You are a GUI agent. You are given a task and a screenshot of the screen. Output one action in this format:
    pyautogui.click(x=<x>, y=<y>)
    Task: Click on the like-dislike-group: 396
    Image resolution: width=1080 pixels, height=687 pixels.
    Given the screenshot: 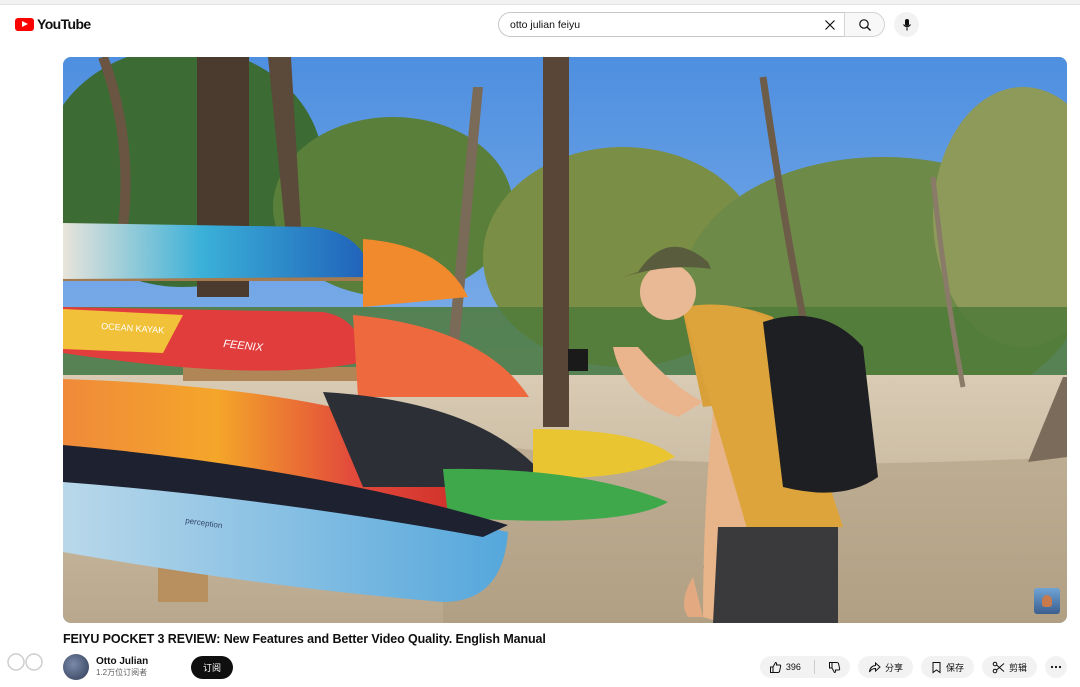 What is the action you would take?
    pyautogui.click(x=804, y=667)
    